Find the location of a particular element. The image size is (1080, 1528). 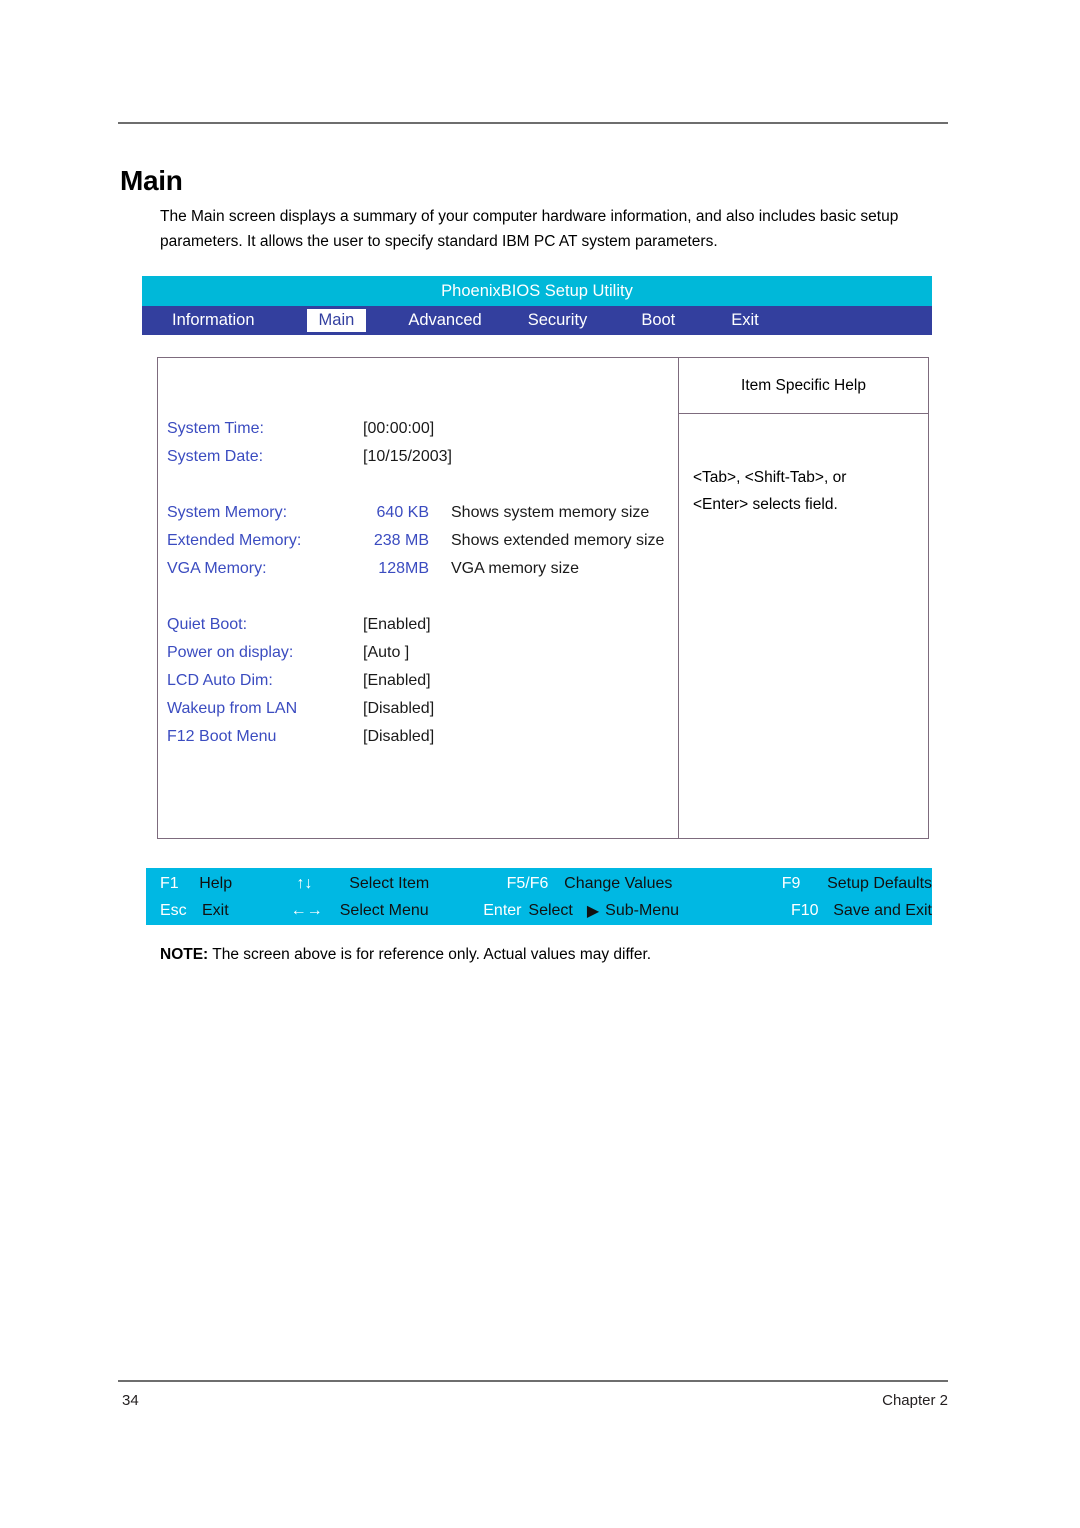

leftright-arrow-icon: ←→ is located at coordinates (306, 910).